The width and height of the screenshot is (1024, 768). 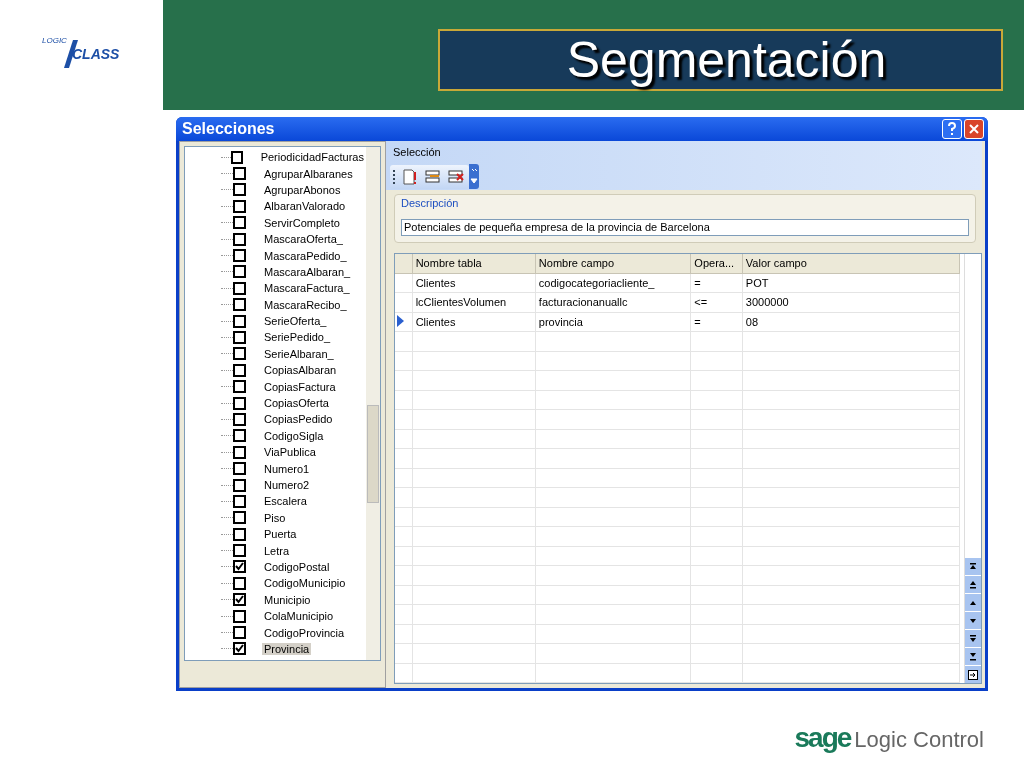 I want to click on tree-item: ColaMunicipio, so click(x=299, y=616).